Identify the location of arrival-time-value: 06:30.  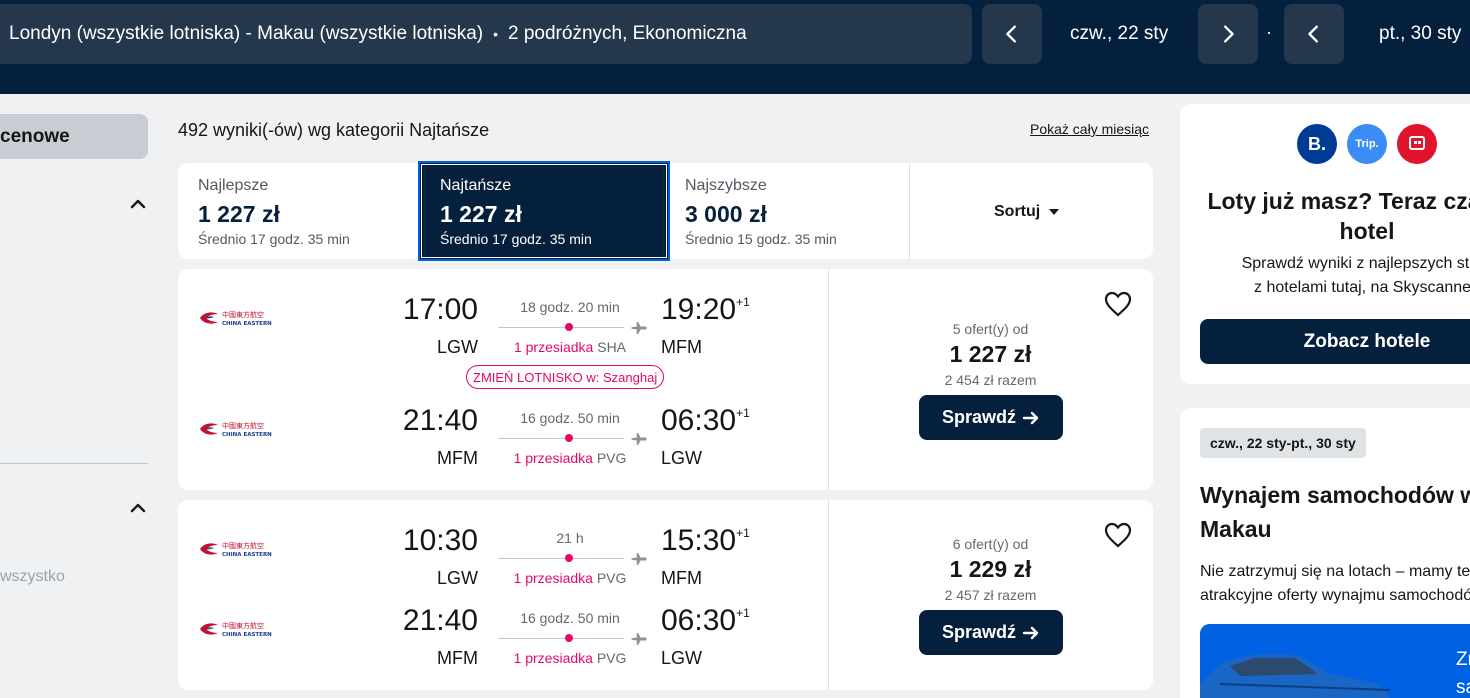
(699, 420).